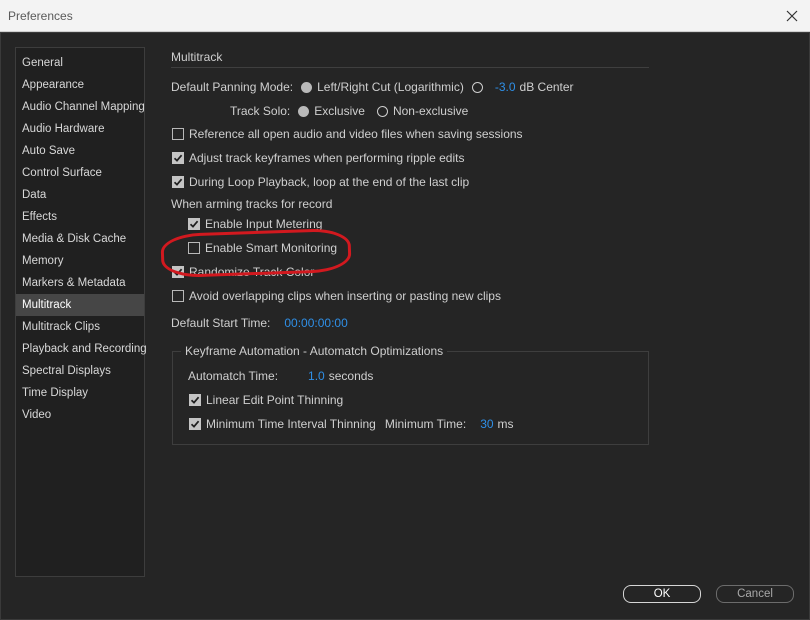  Describe the element at coordinates (792, 16) in the screenshot. I see `close-icon` at that location.